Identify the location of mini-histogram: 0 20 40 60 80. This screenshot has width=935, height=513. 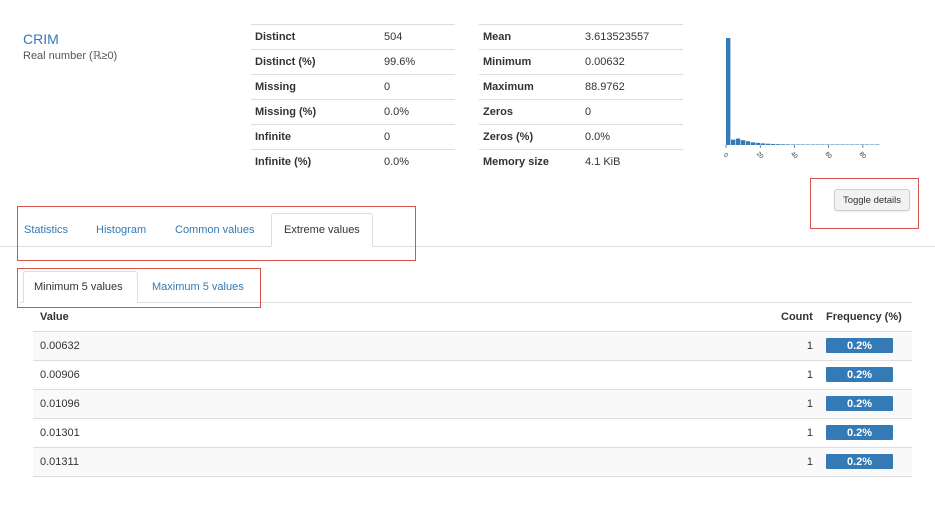
(801, 99).